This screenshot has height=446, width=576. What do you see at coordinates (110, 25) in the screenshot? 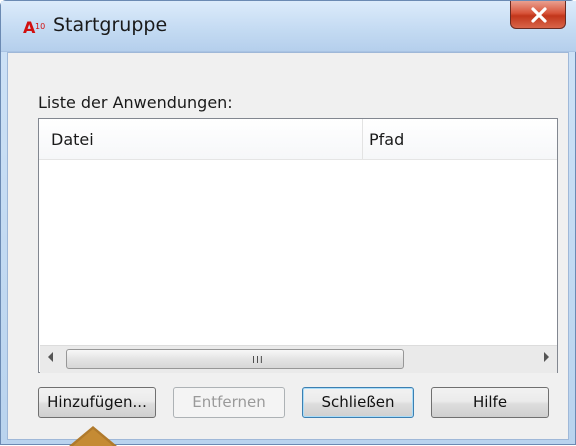
I see `window-title: Startgruppe` at bounding box center [110, 25].